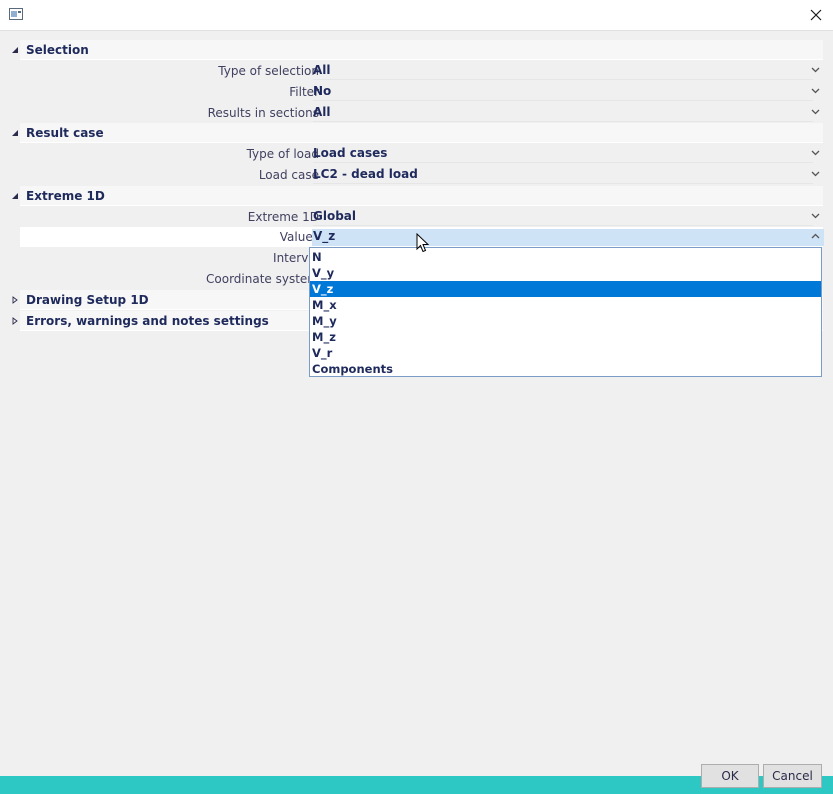  What do you see at coordinates (563, 154) in the screenshot?
I see `property-value: Load cases` at bounding box center [563, 154].